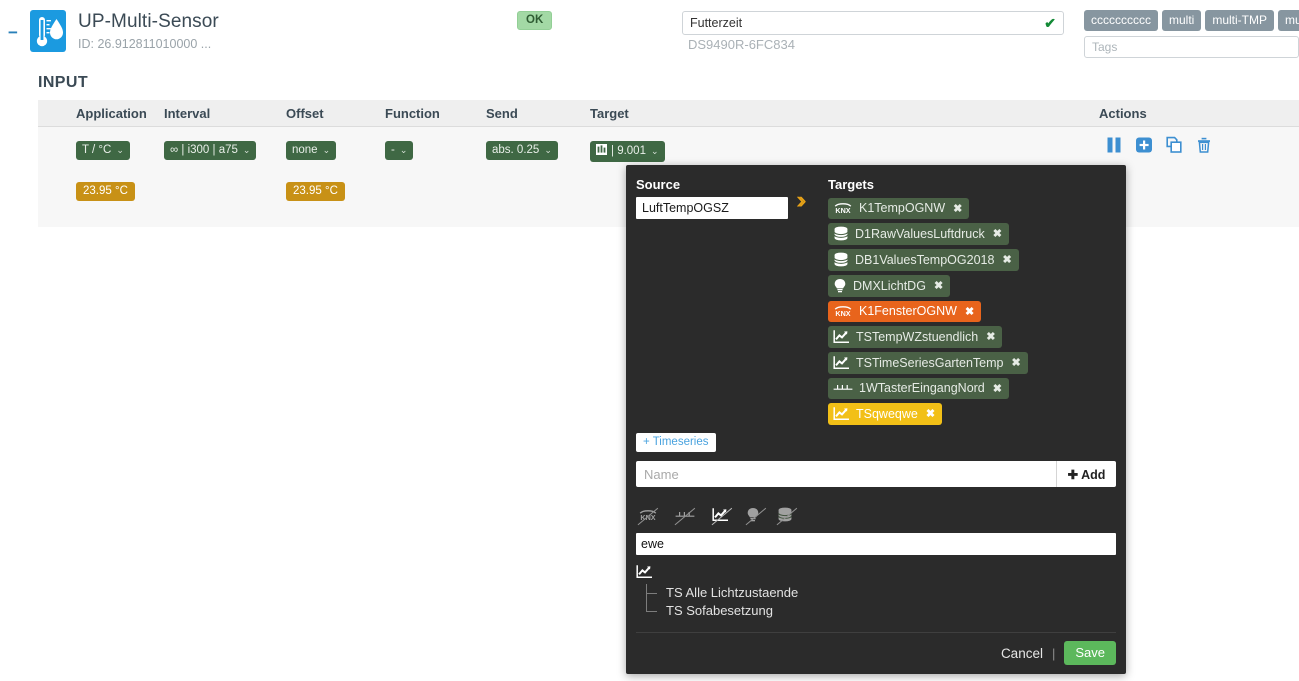 The image size is (1299, 681). What do you see at coordinates (1240, 20) in the screenshot?
I see `tag-chip: multi-TMP` at bounding box center [1240, 20].